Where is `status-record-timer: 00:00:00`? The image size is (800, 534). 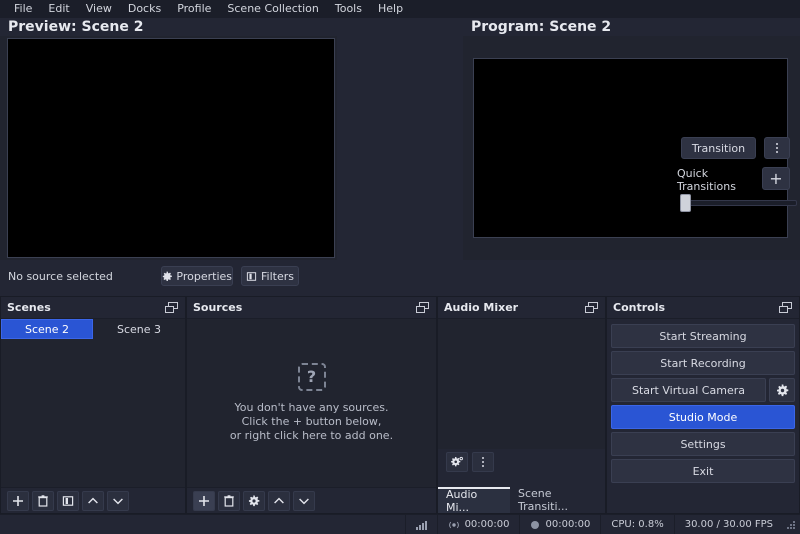 status-record-timer: 00:00:00 is located at coordinates (559, 524).